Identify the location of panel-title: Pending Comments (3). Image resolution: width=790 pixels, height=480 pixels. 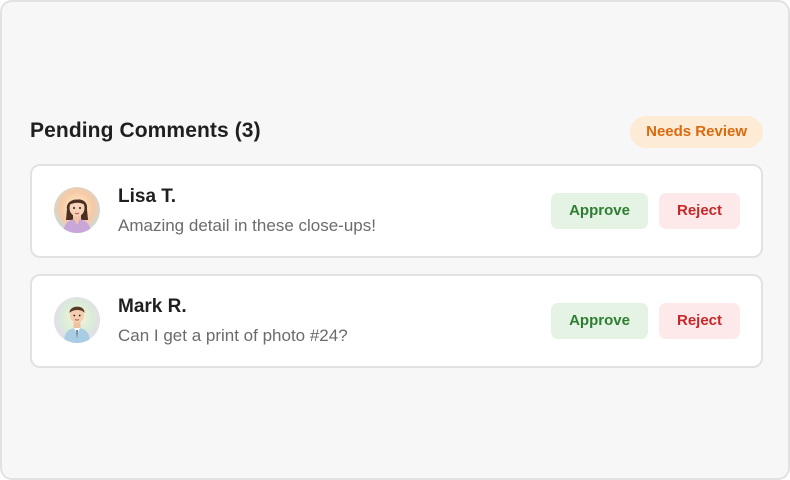
(145, 130).